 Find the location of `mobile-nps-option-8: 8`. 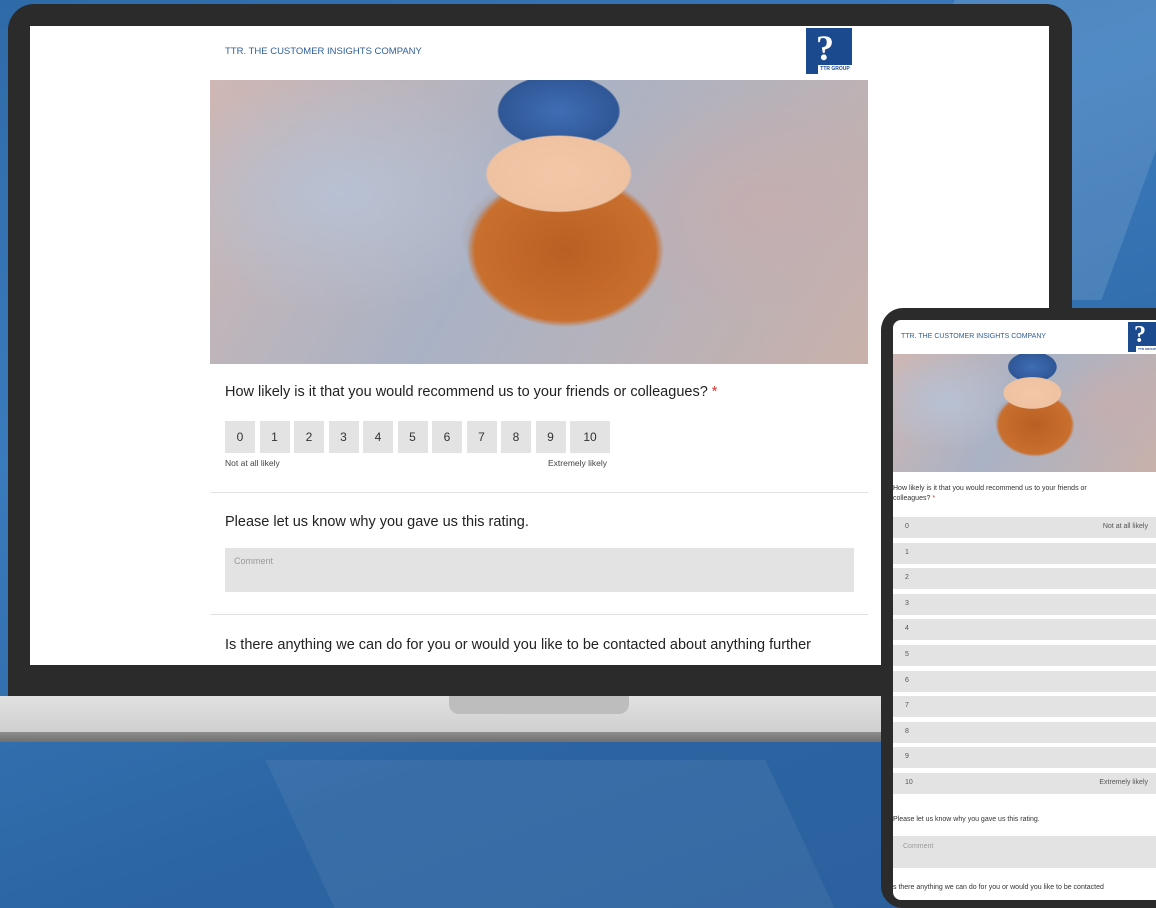

mobile-nps-option-8: 8 is located at coordinates (1024, 732).